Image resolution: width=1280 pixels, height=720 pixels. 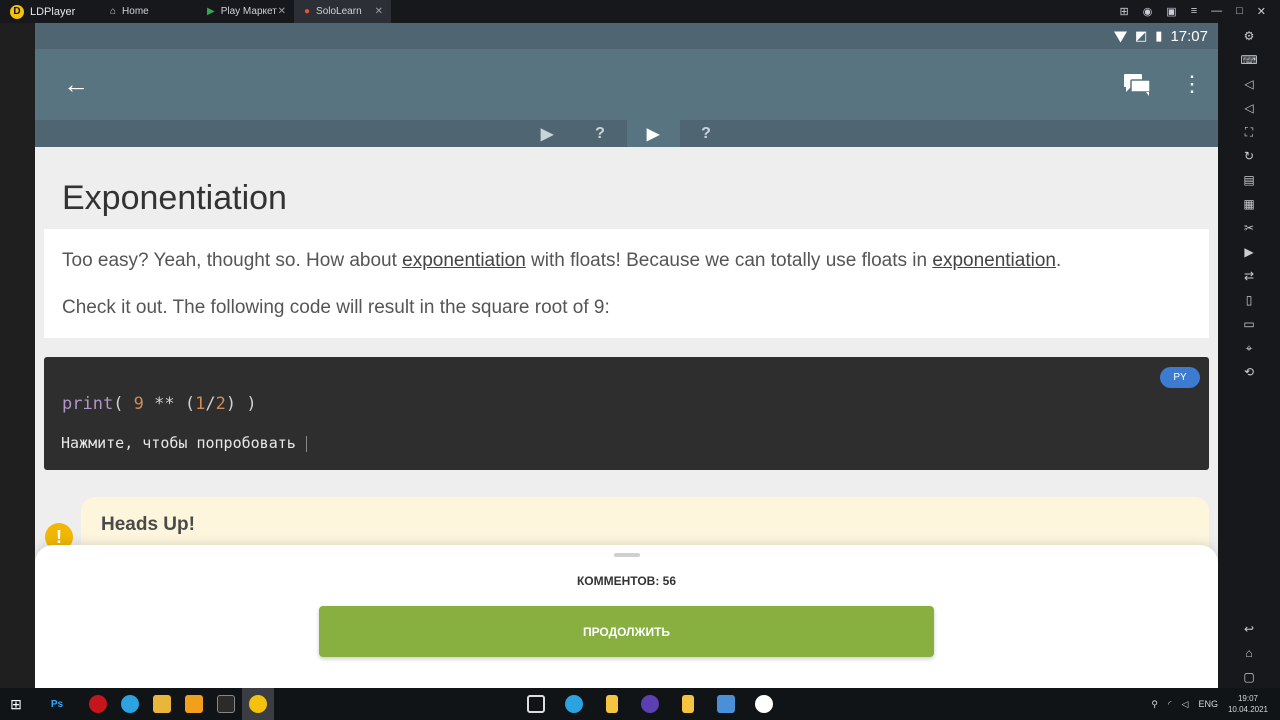 I want to click on lesson-tab-2: ?, so click(x=600, y=133).